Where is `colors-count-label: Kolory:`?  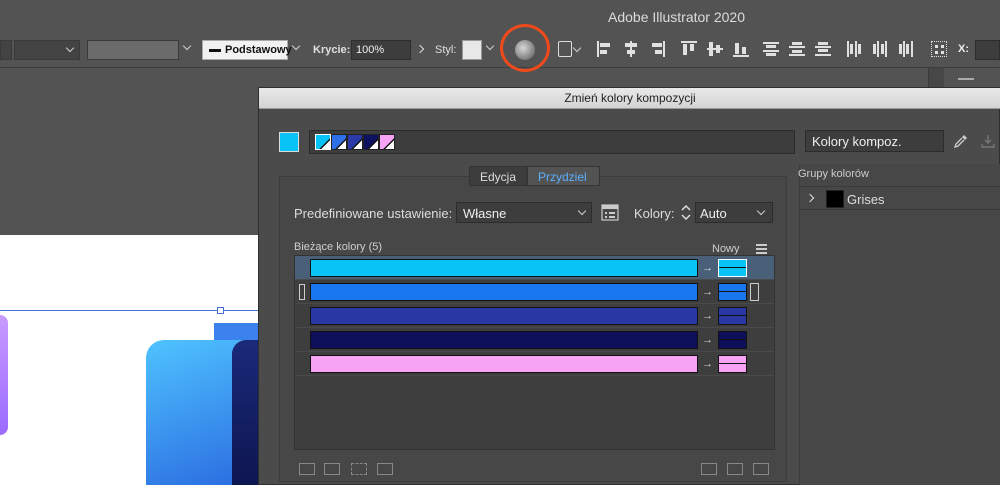
colors-count-label: Kolory: is located at coordinates (654, 213).